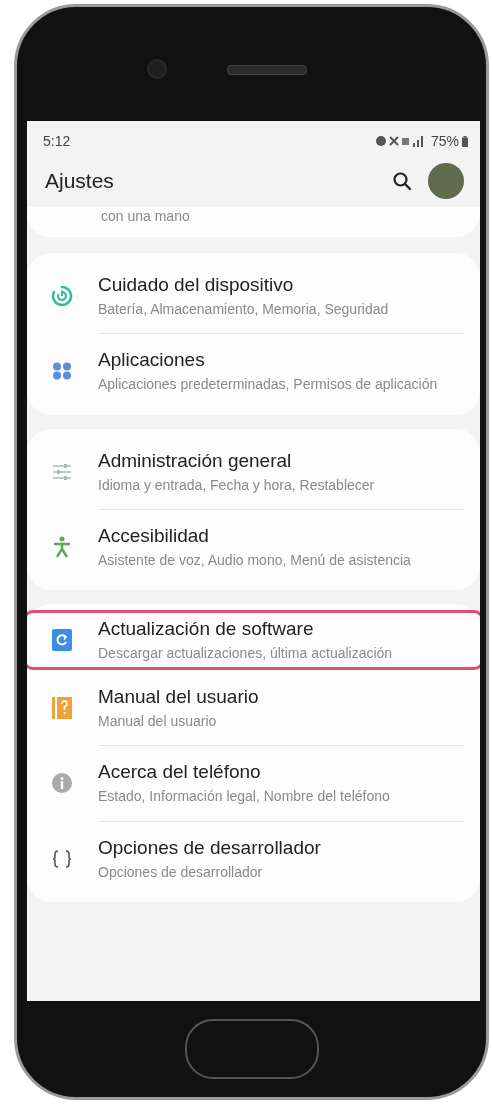 The image size is (493, 1106). I want to click on settings-item: Manual del usuario Manual del usuario, so click(253, 708).